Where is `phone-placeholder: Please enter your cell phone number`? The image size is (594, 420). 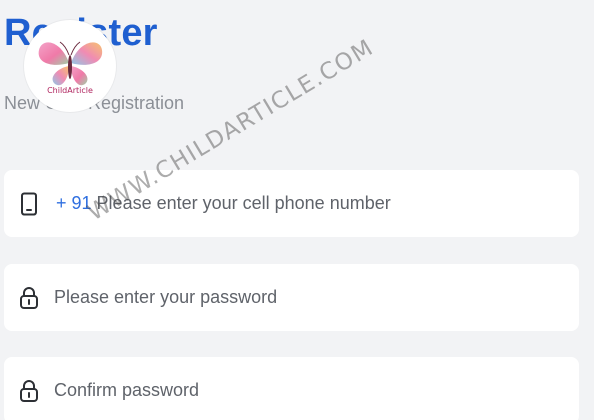
phone-placeholder: Please enter your cell phone number is located at coordinates (243, 203).